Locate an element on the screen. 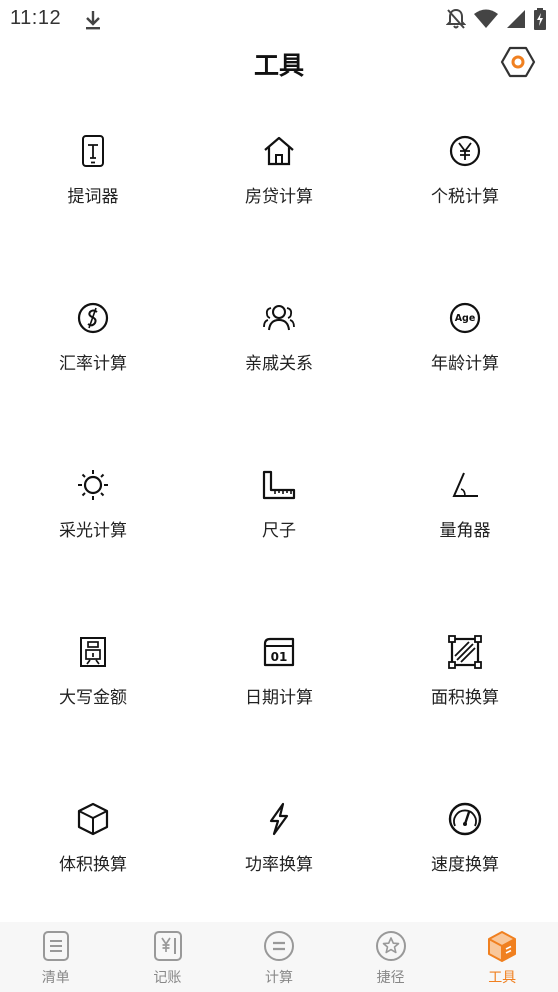 This screenshot has width=558, height=992. header: 工具 is located at coordinates (279, 64).